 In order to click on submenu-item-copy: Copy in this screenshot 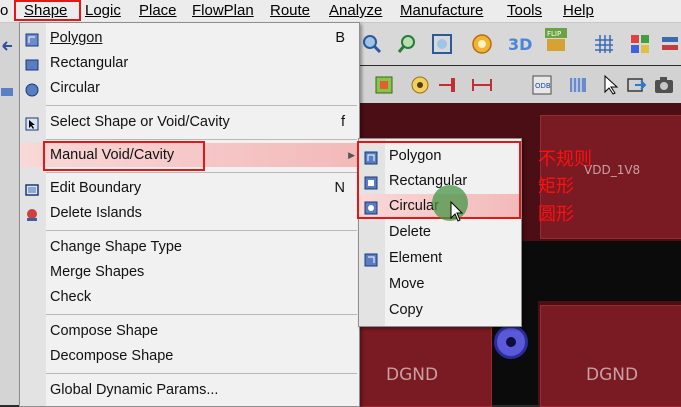, I will do `click(440, 310)`.